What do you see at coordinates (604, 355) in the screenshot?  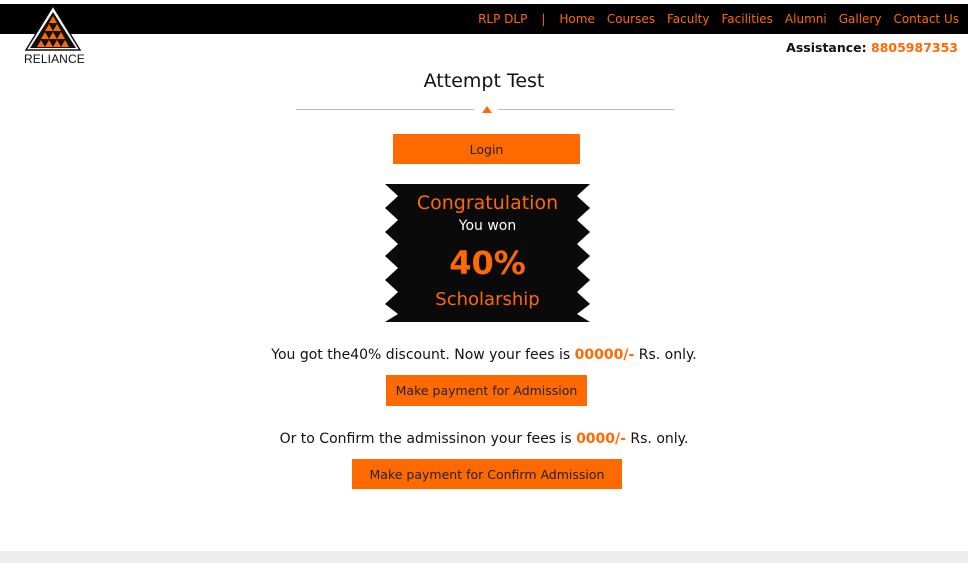 I see `discount-fee-amount: 00000/-` at bounding box center [604, 355].